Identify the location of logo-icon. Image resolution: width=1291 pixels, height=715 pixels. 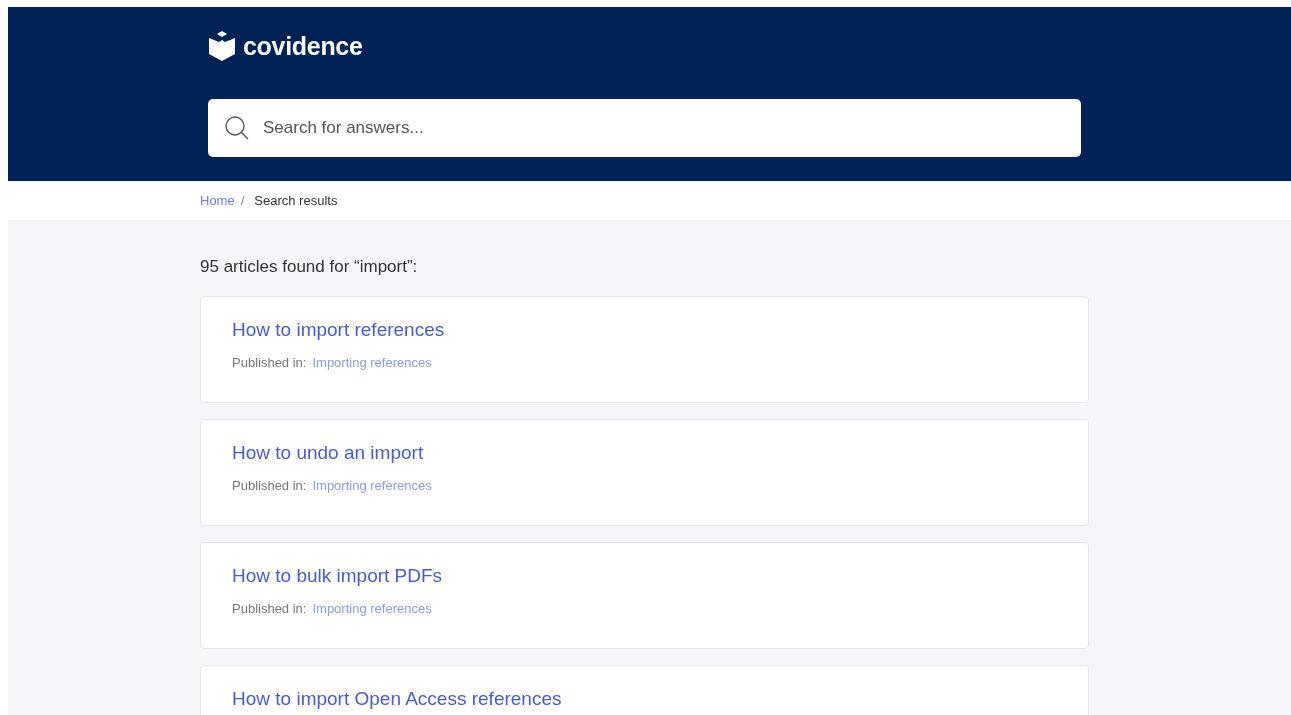
(222, 46).